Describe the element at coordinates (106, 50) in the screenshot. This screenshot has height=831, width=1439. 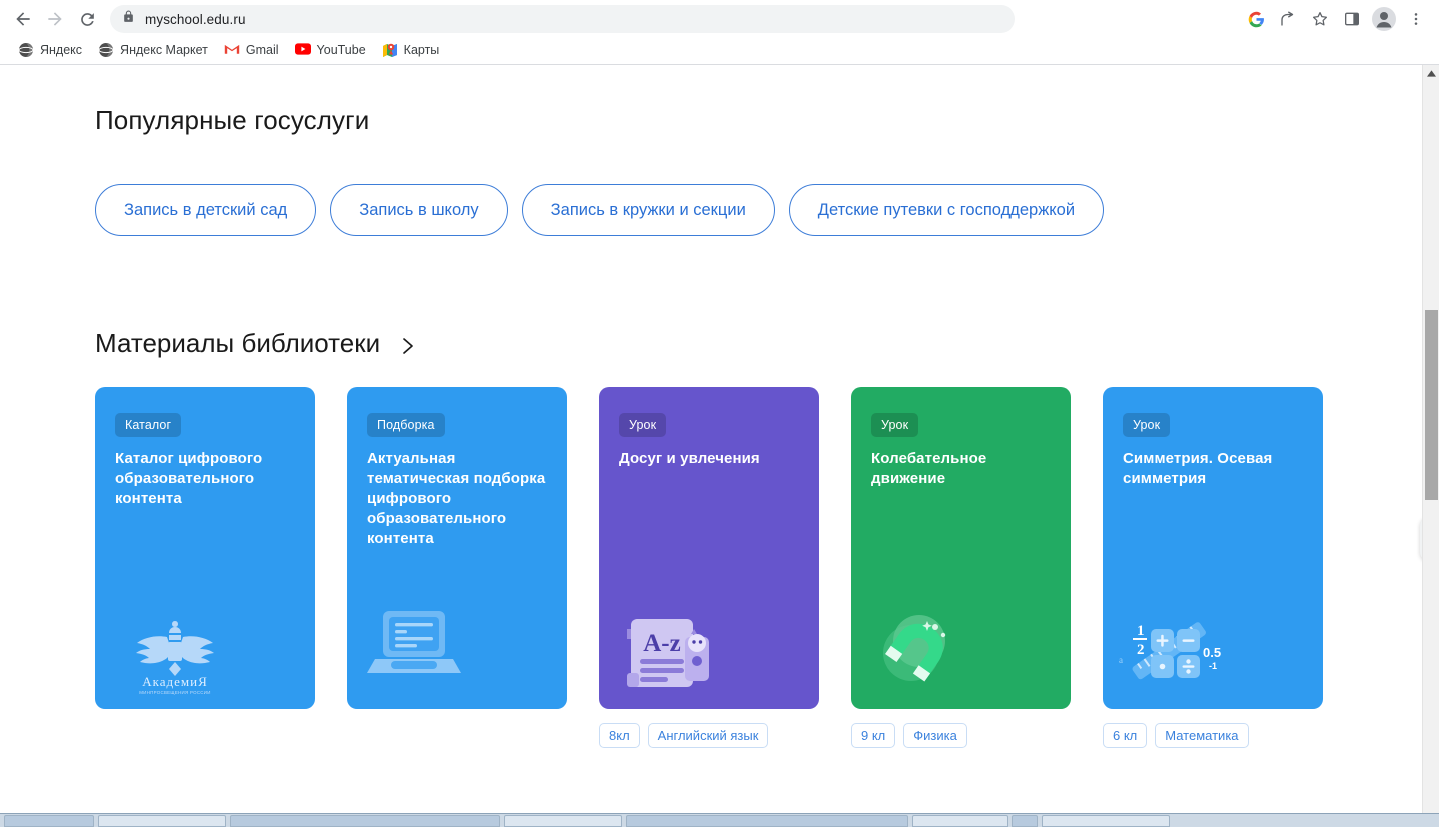
I see `yandex-market-globe-icon` at that location.